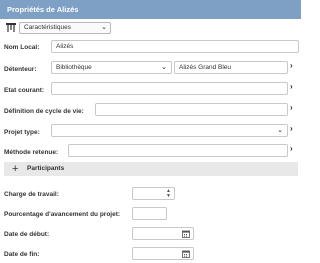 This screenshot has width=320, height=263. Describe the element at coordinates (231, 67) in the screenshot. I see `detenteur-entity-field: Alizés Grand Bleu` at that location.